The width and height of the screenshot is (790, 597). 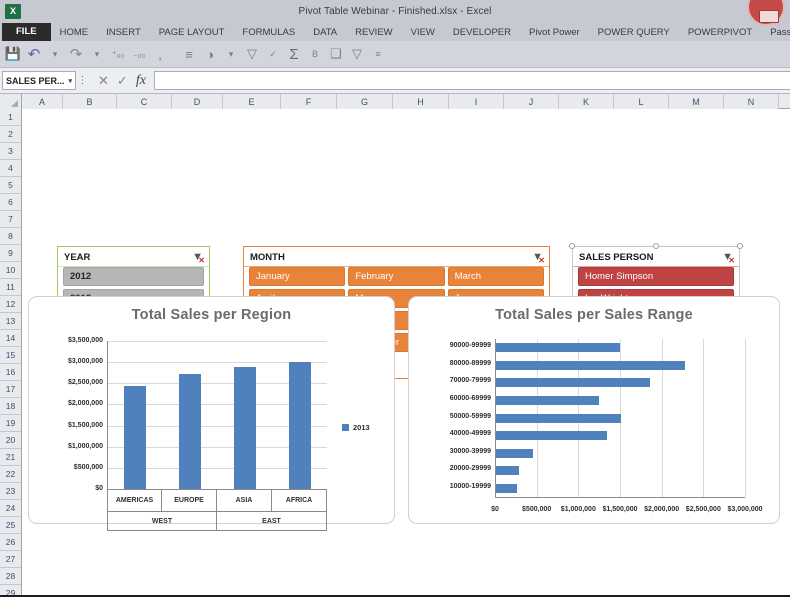 What do you see at coordinates (10, 202) in the screenshot?
I see `row-header-6: 6` at bounding box center [10, 202].